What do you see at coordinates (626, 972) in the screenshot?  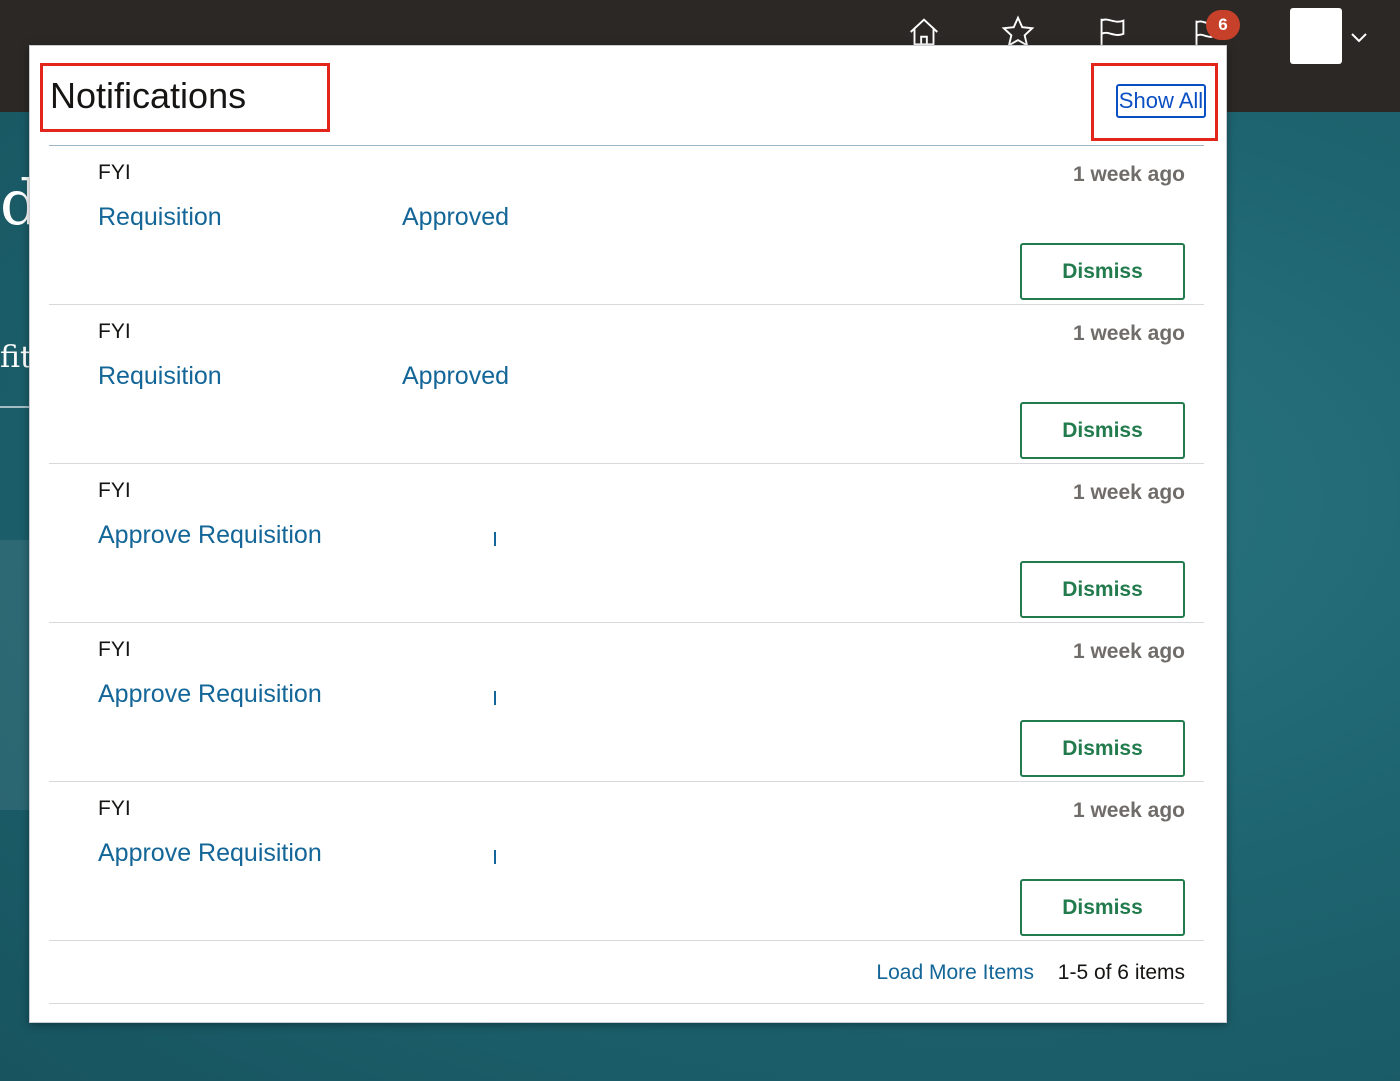 I see `notification-footer: Load More Items 1-5 of 6 items` at bounding box center [626, 972].